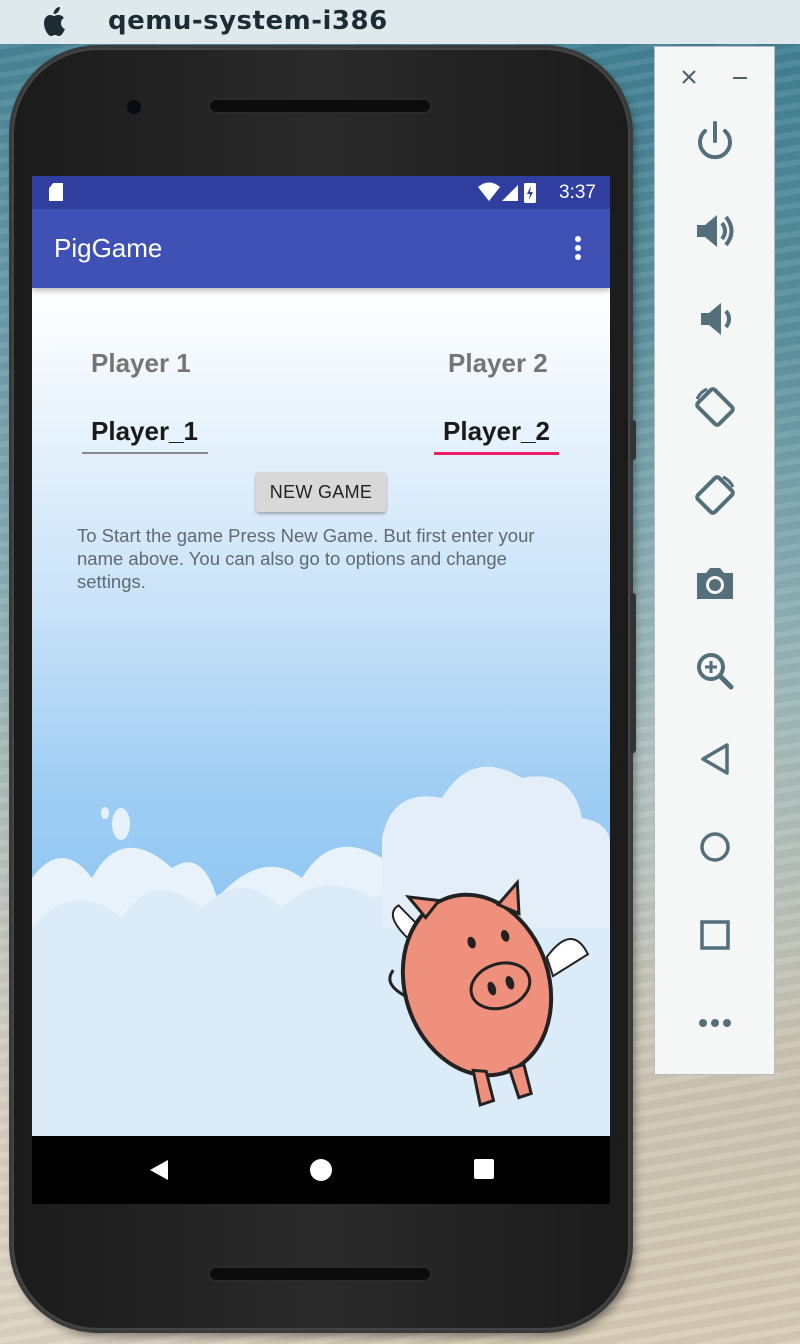 Image resolution: width=800 pixels, height=1344 pixels. Describe the element at coordinates (689, 77) in the screenshot. I see `close-icon` at that location.